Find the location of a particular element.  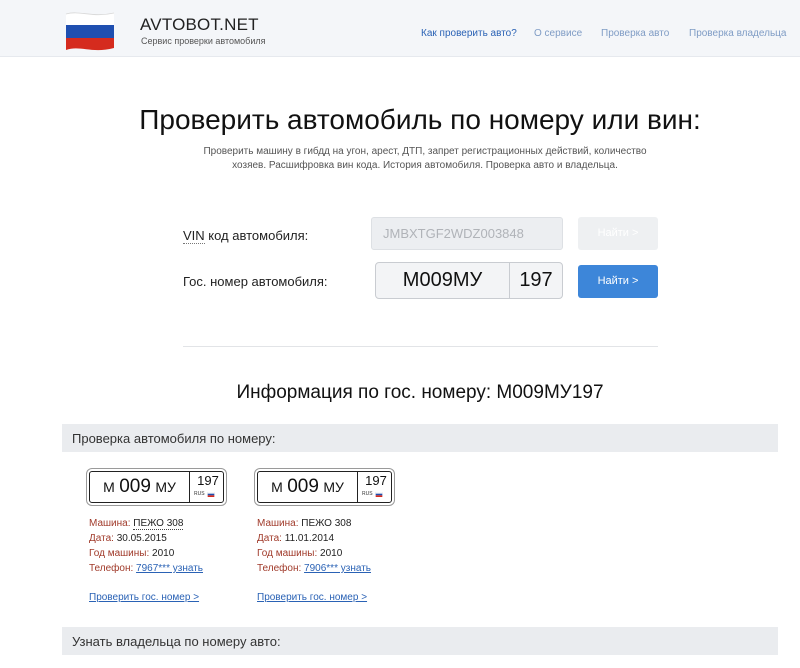

date-line: Дата: 30.05.2015 is located at coordinates (128, 538).